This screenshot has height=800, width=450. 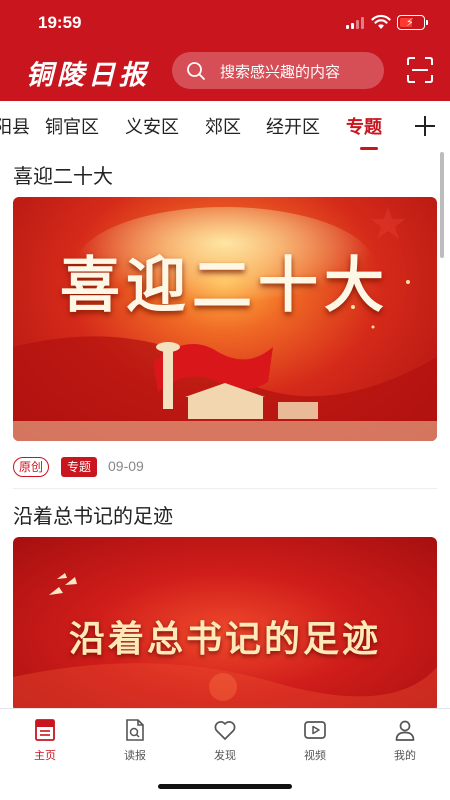 I want to click on wifi-icon, so click(x=381, y=21).